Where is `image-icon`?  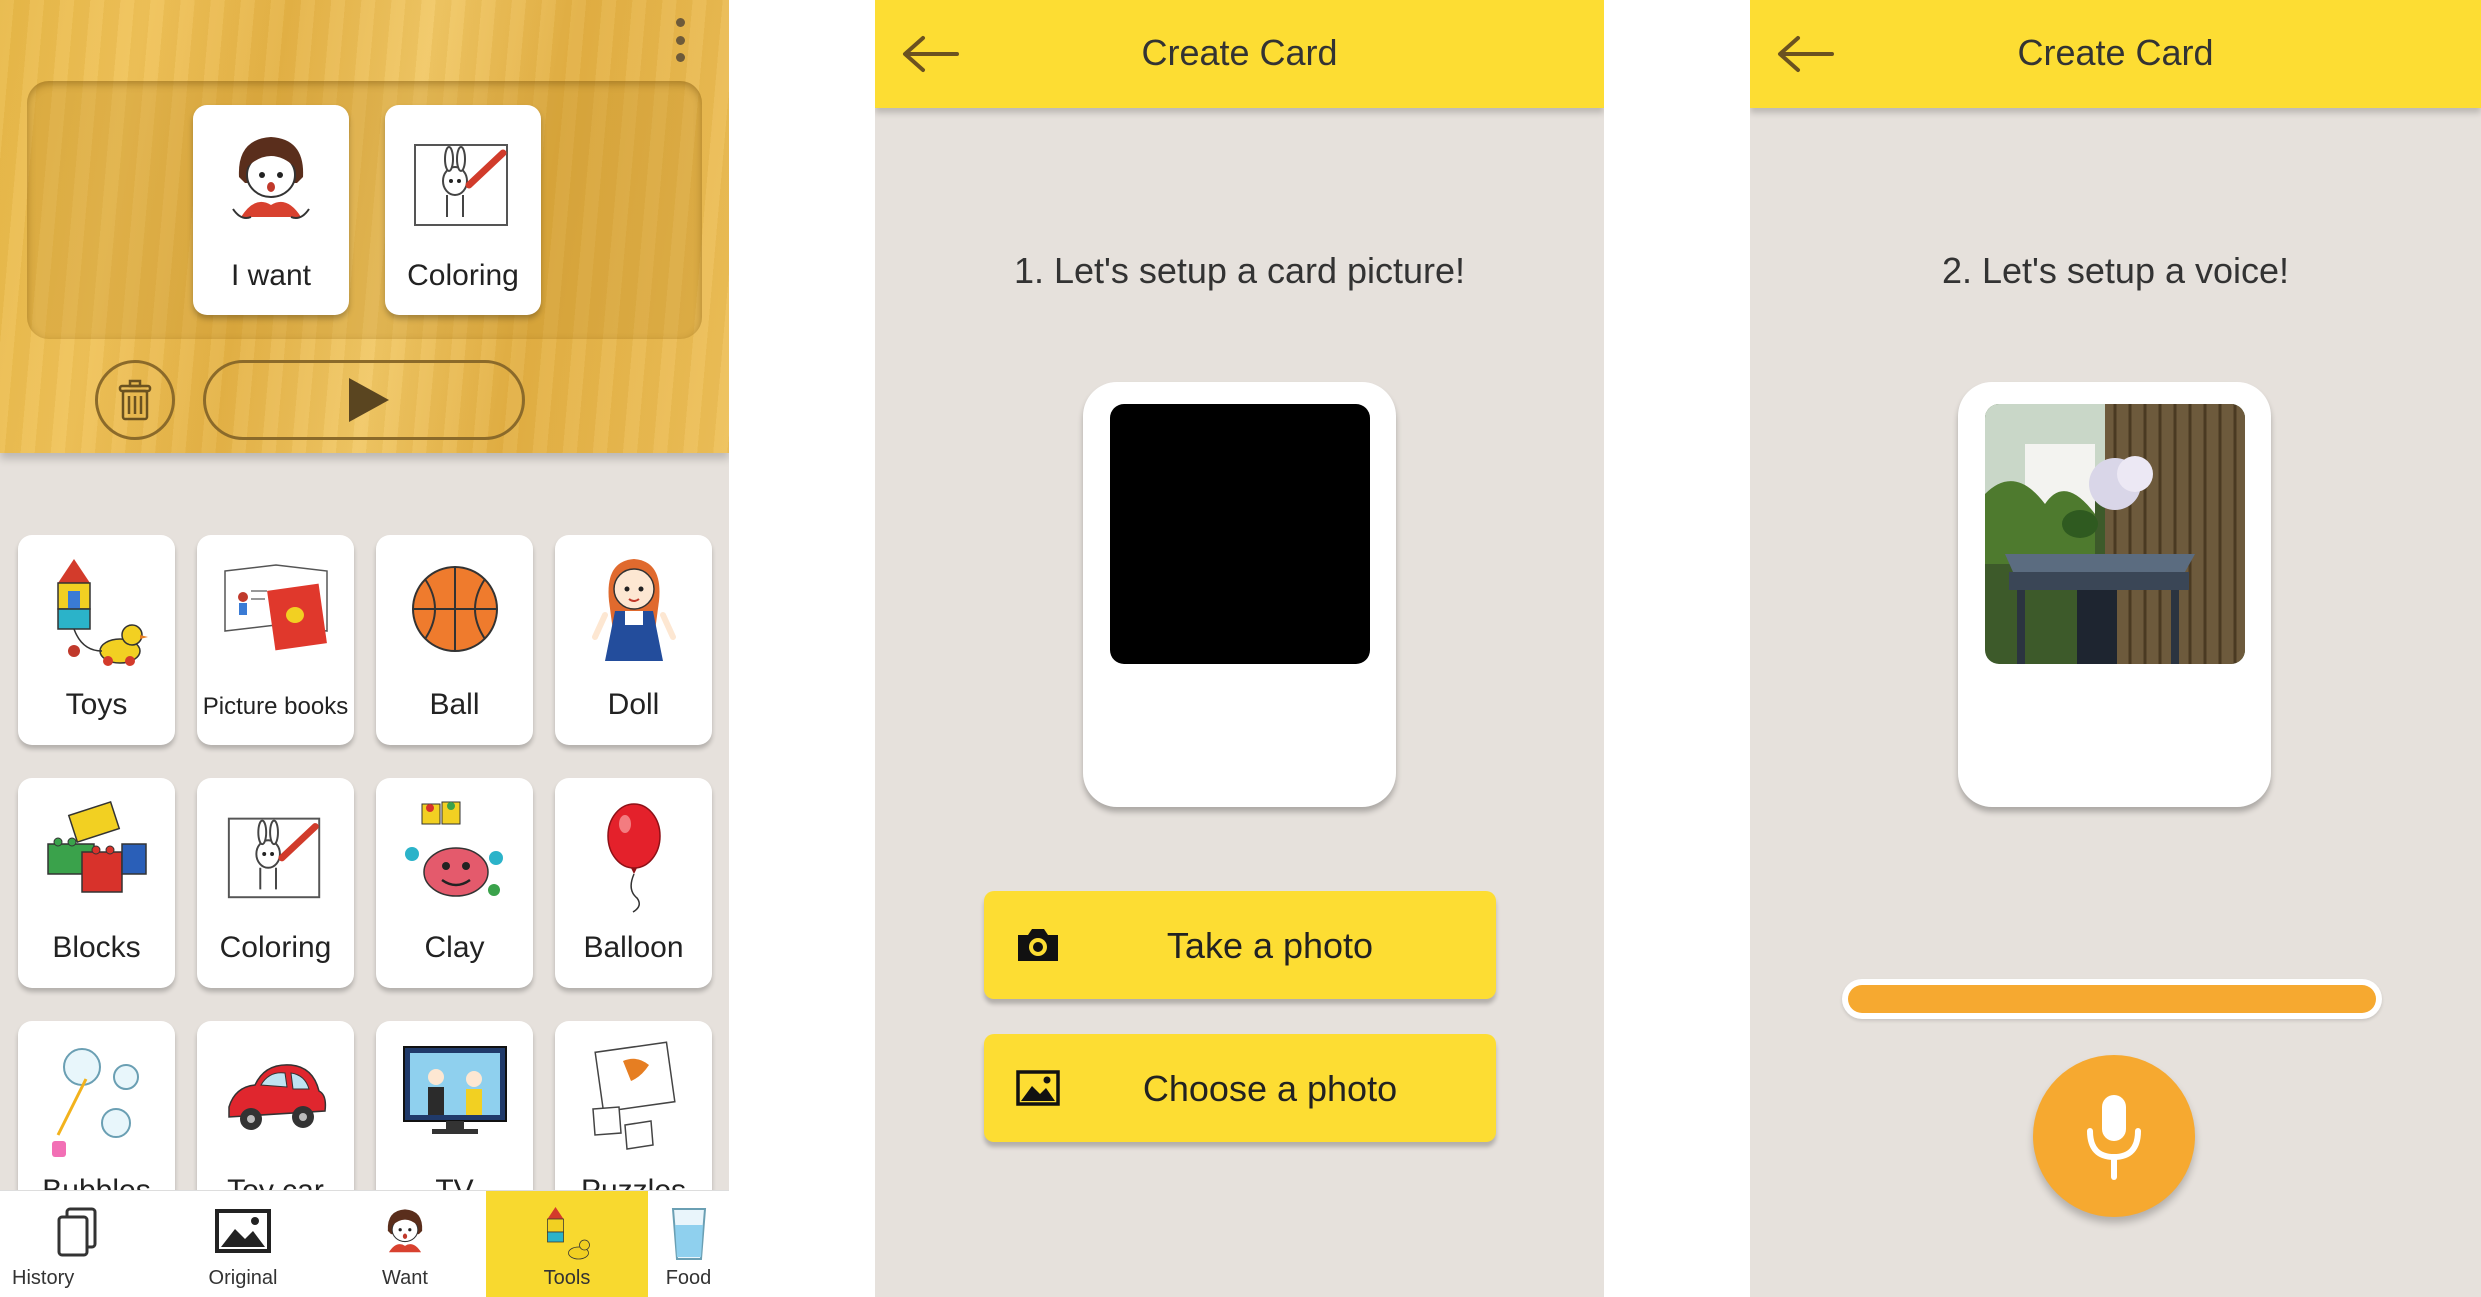 image-icon is located at coordinates (243, 1231).